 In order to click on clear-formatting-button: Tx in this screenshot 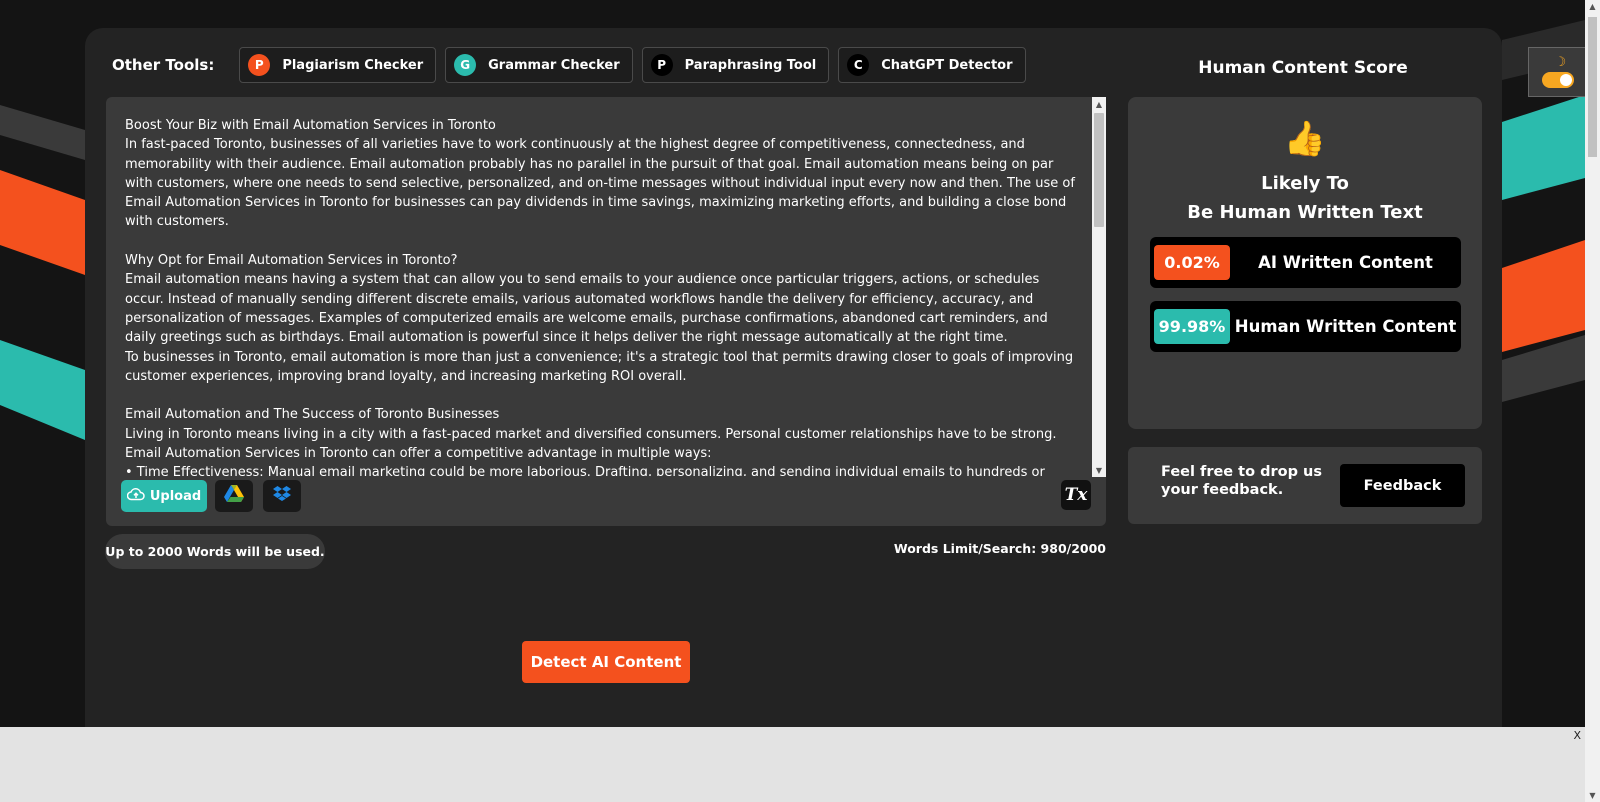, I will do `click(1076, 495)`.